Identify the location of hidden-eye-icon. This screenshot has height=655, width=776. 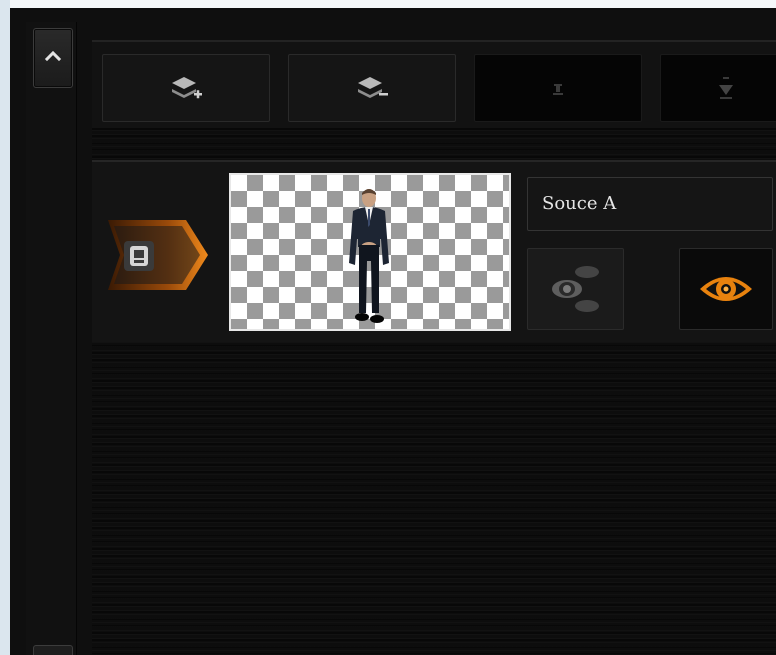
(575, 289).